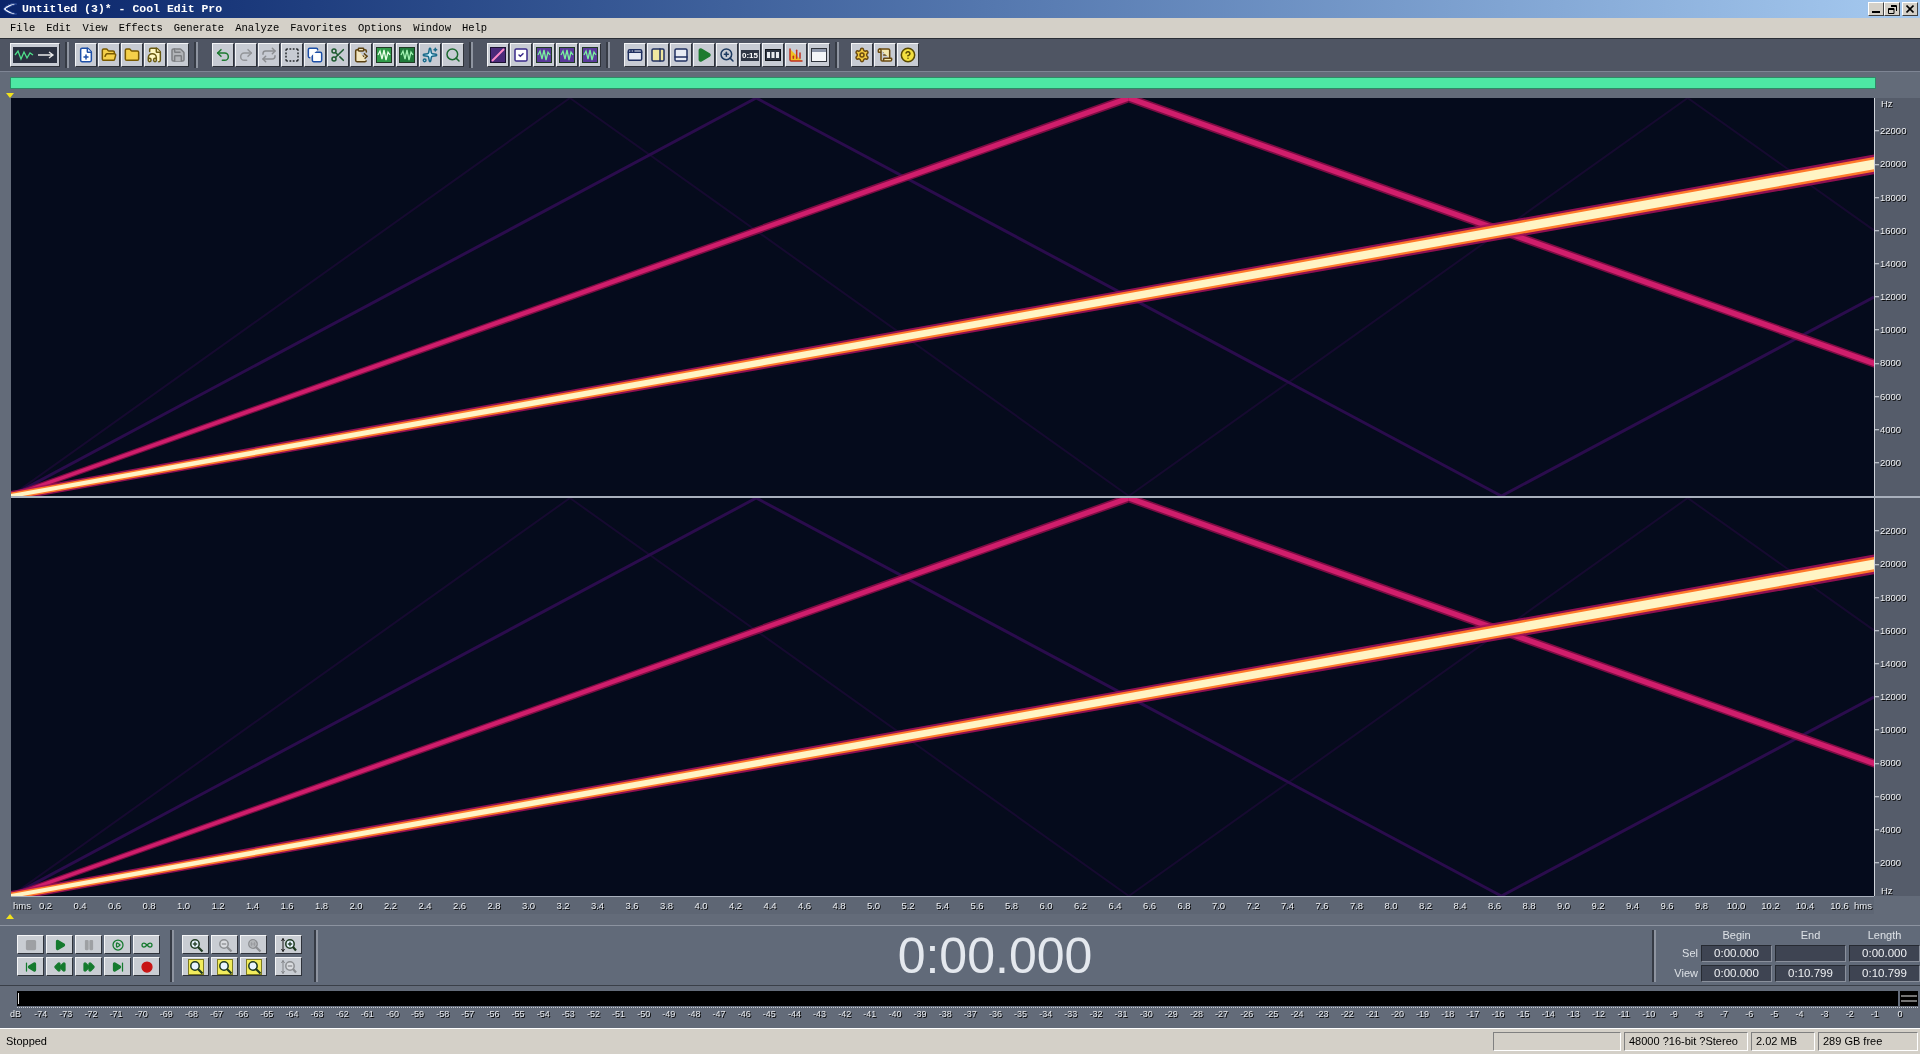 This screenshot has height=1054, width=1920. What do you see at coordinates (719, 1014) in the screenshot?
I see `decibel-label: -47` at bounding box center [719, 1014].